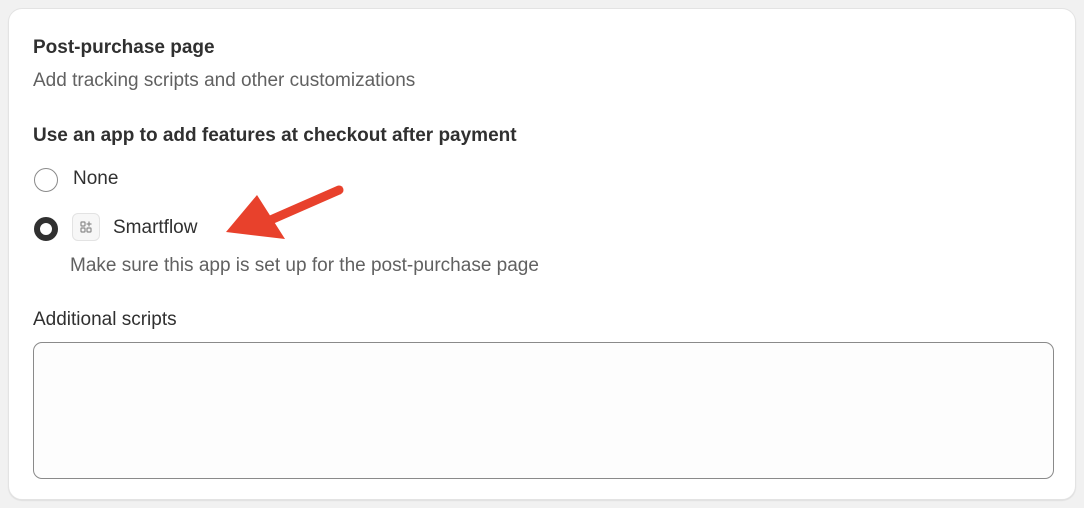  I want to click on radio-none-label: None, so click(95, 179).